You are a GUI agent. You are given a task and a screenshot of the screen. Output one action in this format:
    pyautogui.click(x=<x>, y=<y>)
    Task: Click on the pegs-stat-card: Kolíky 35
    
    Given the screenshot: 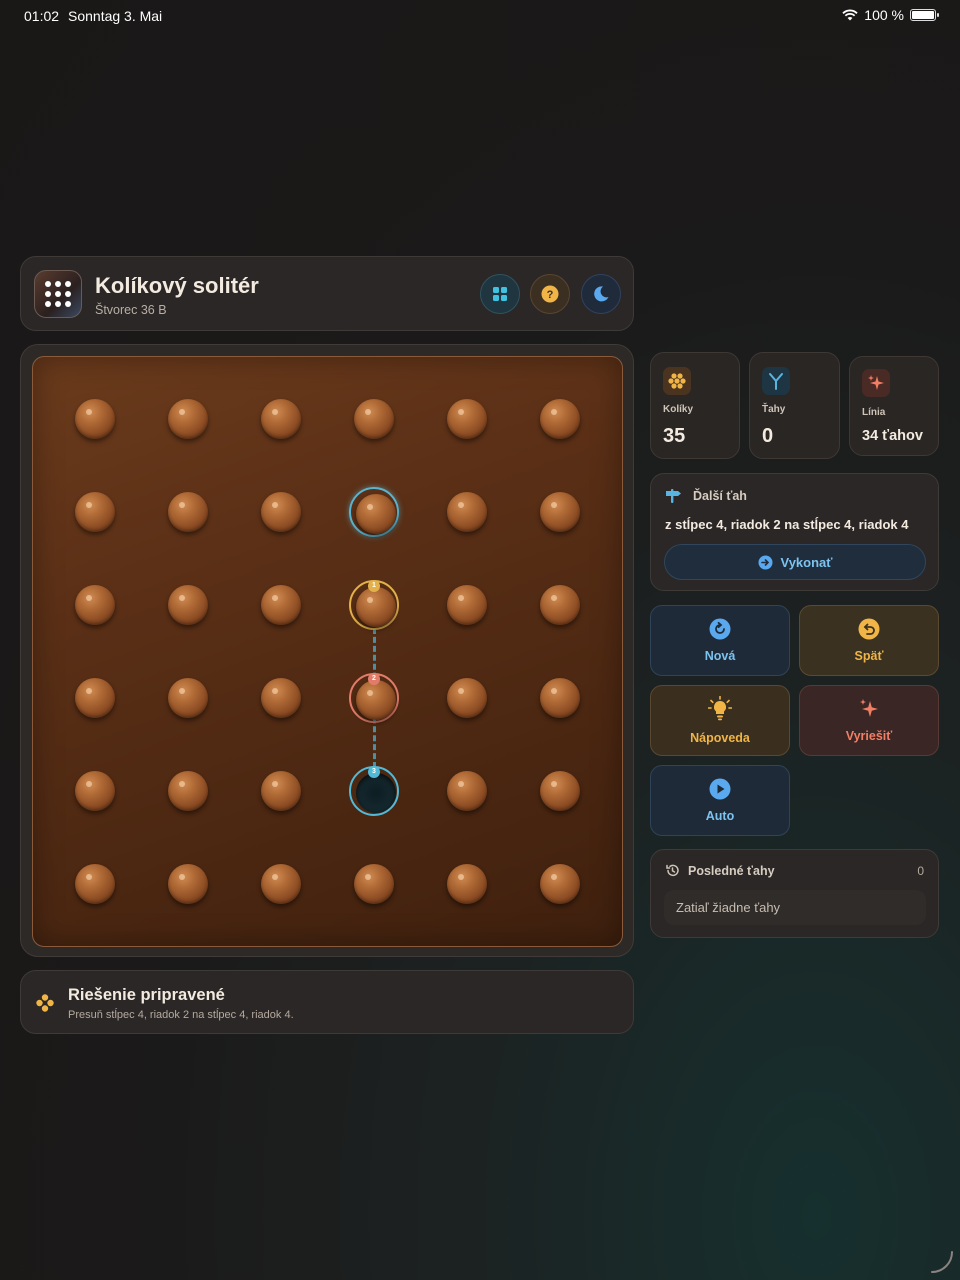 What is the action you would take?
    pyautogui.click(x=695, y=405)
    